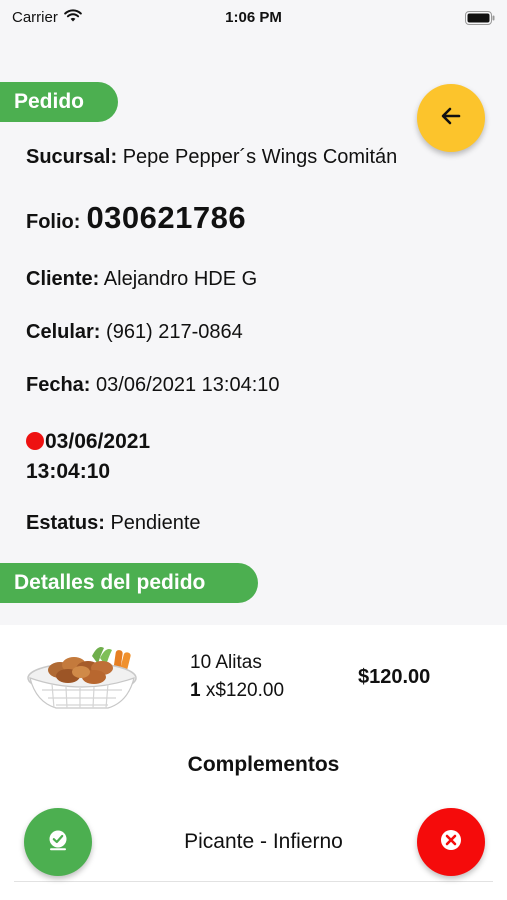  I want to click on quantity-value: 1, so click(195, 690).